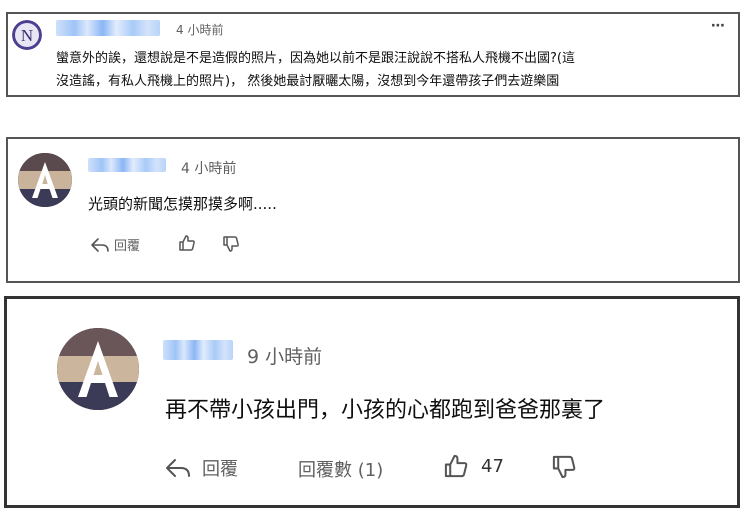  I want to click on comment-text: 再不帶小孩出門，小孩的心都跑到爸爸那裏了, so click(385, 410).